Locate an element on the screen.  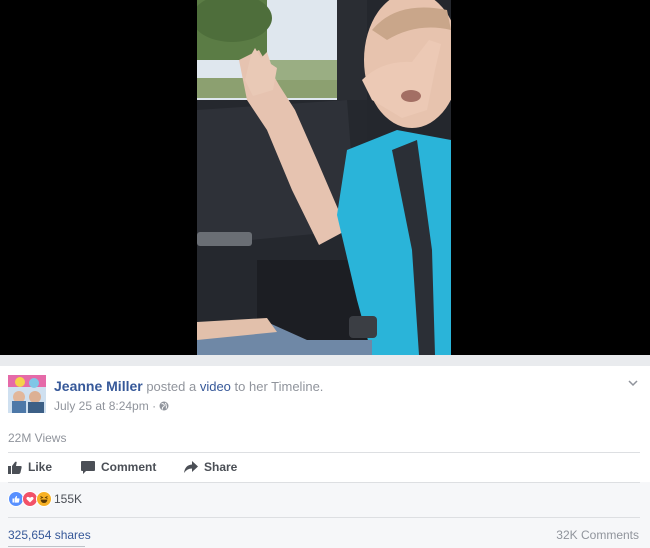
chevron-down-icon is located at coordinates (633, 383).